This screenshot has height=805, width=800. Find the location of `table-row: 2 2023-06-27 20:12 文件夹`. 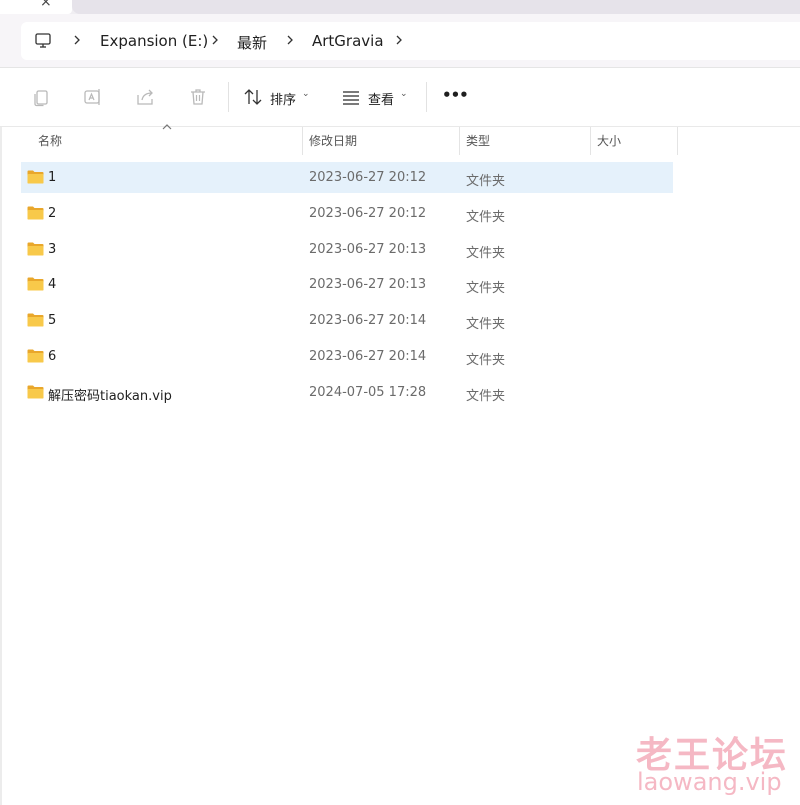

table-row: 2 2023-06-27 20:12 文件夹 is located at coordinates (347, 213).